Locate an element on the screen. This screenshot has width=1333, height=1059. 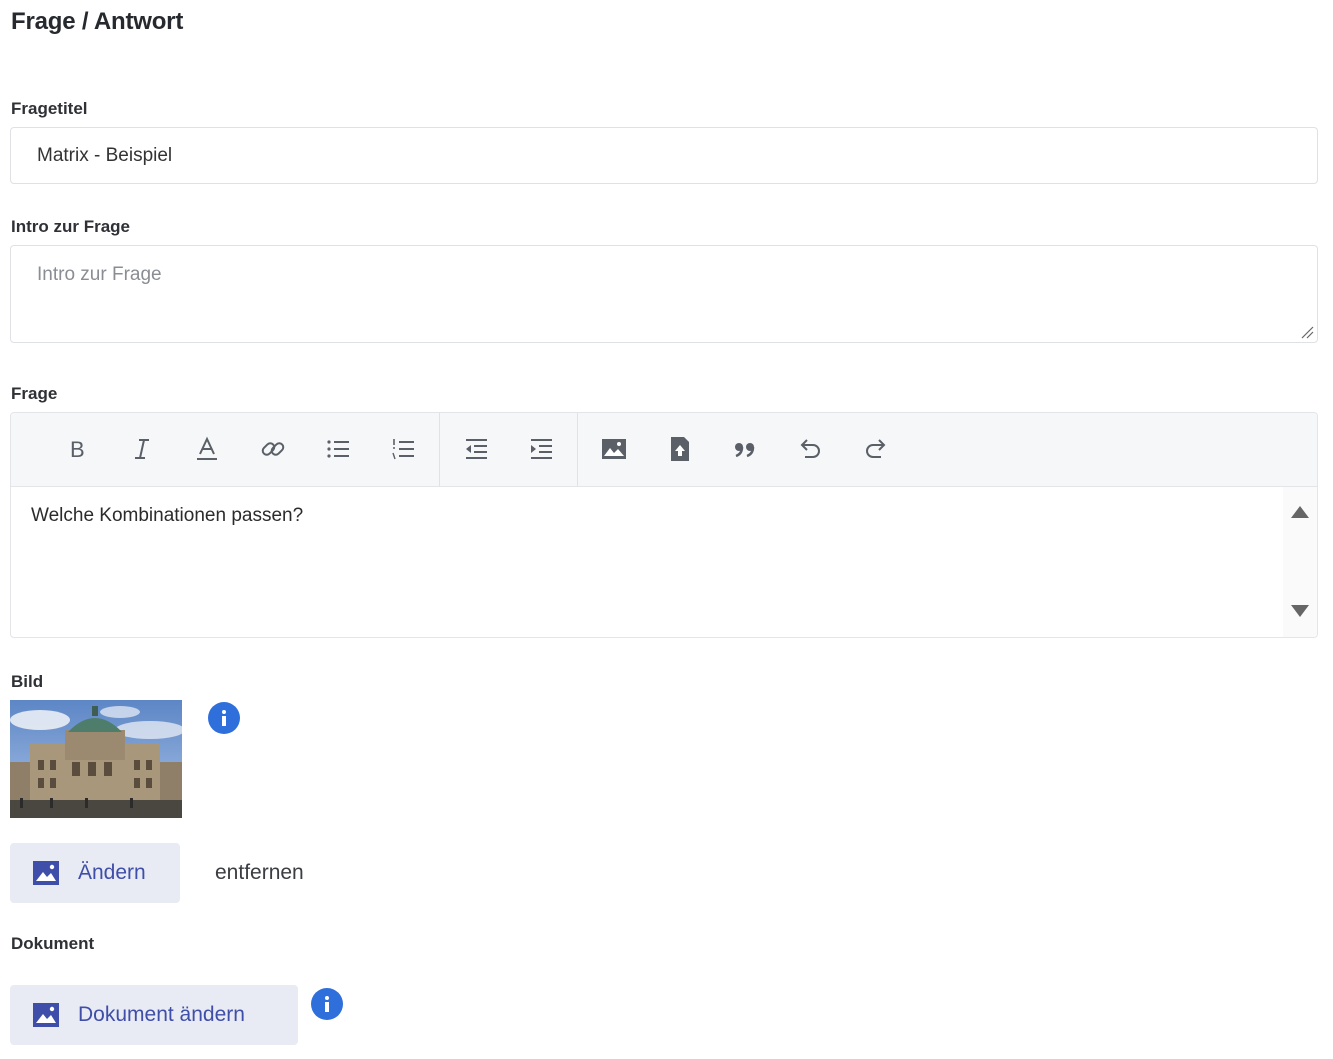
section-title: Frage / Antwort is located at coordinates (97, 21).